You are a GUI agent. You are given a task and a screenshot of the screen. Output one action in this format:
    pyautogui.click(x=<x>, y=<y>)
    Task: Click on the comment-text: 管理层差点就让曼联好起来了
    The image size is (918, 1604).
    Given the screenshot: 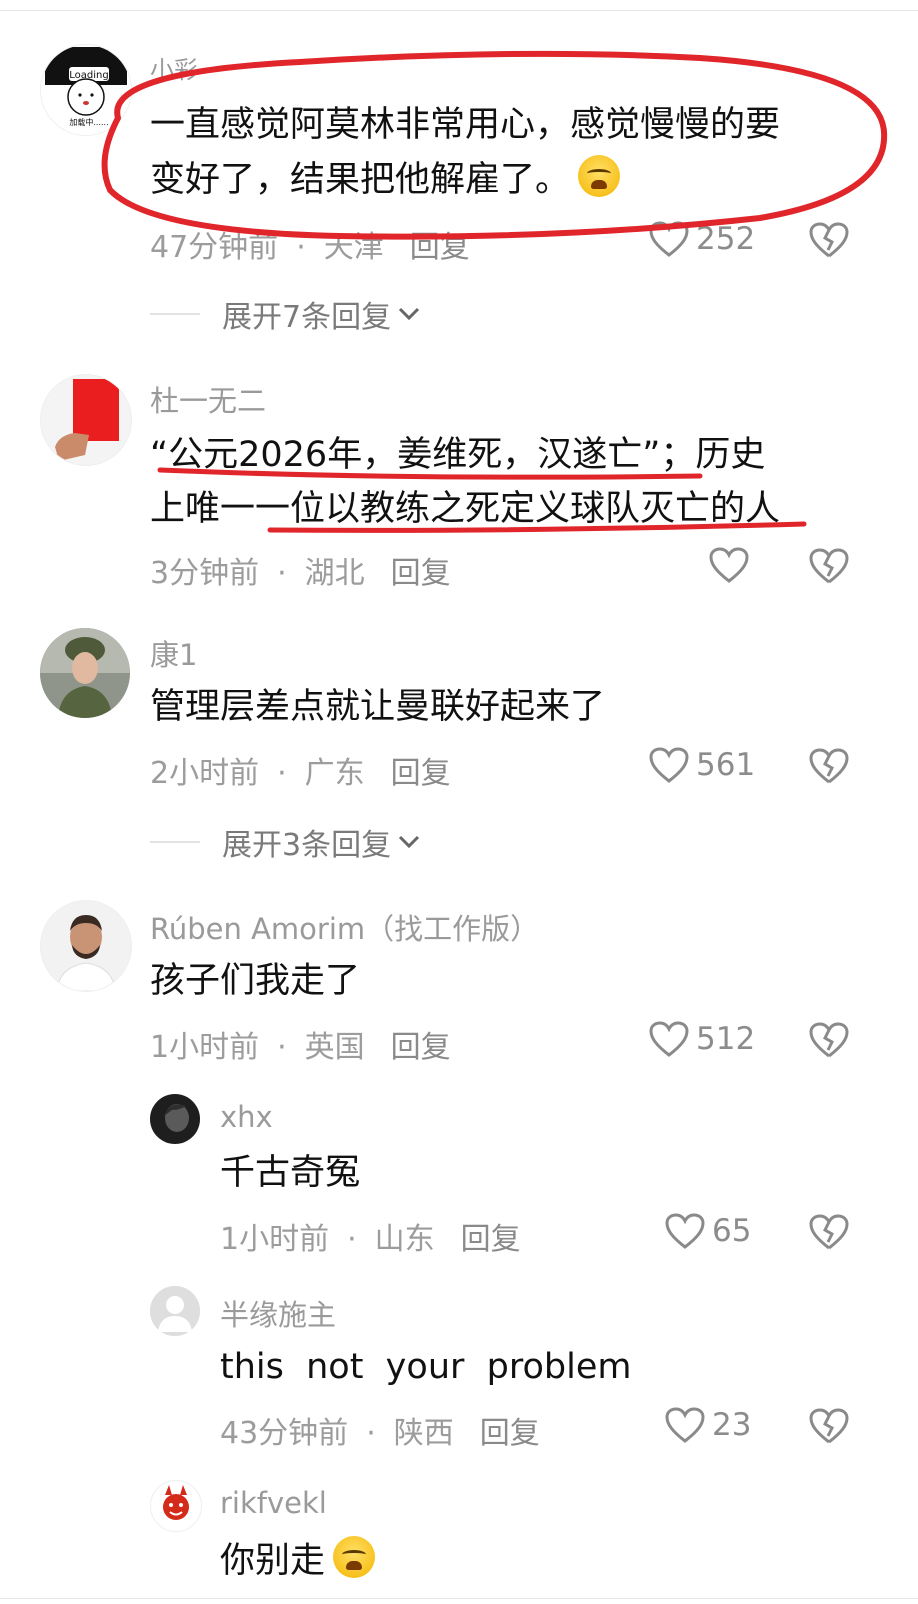 What is the action you would take?
    pyautogui.click(x=378, y=707)
    